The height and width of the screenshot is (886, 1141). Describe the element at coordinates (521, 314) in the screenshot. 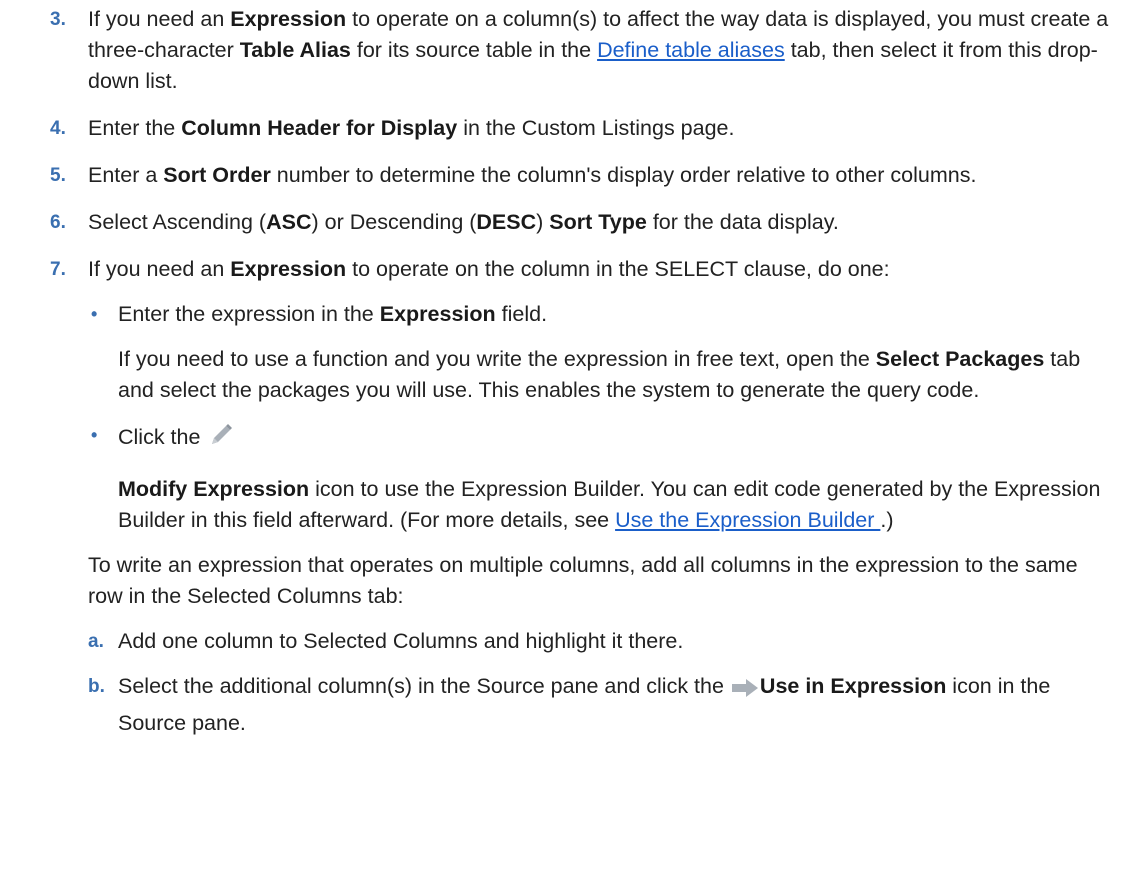

I see `text-run: field.` at that location.